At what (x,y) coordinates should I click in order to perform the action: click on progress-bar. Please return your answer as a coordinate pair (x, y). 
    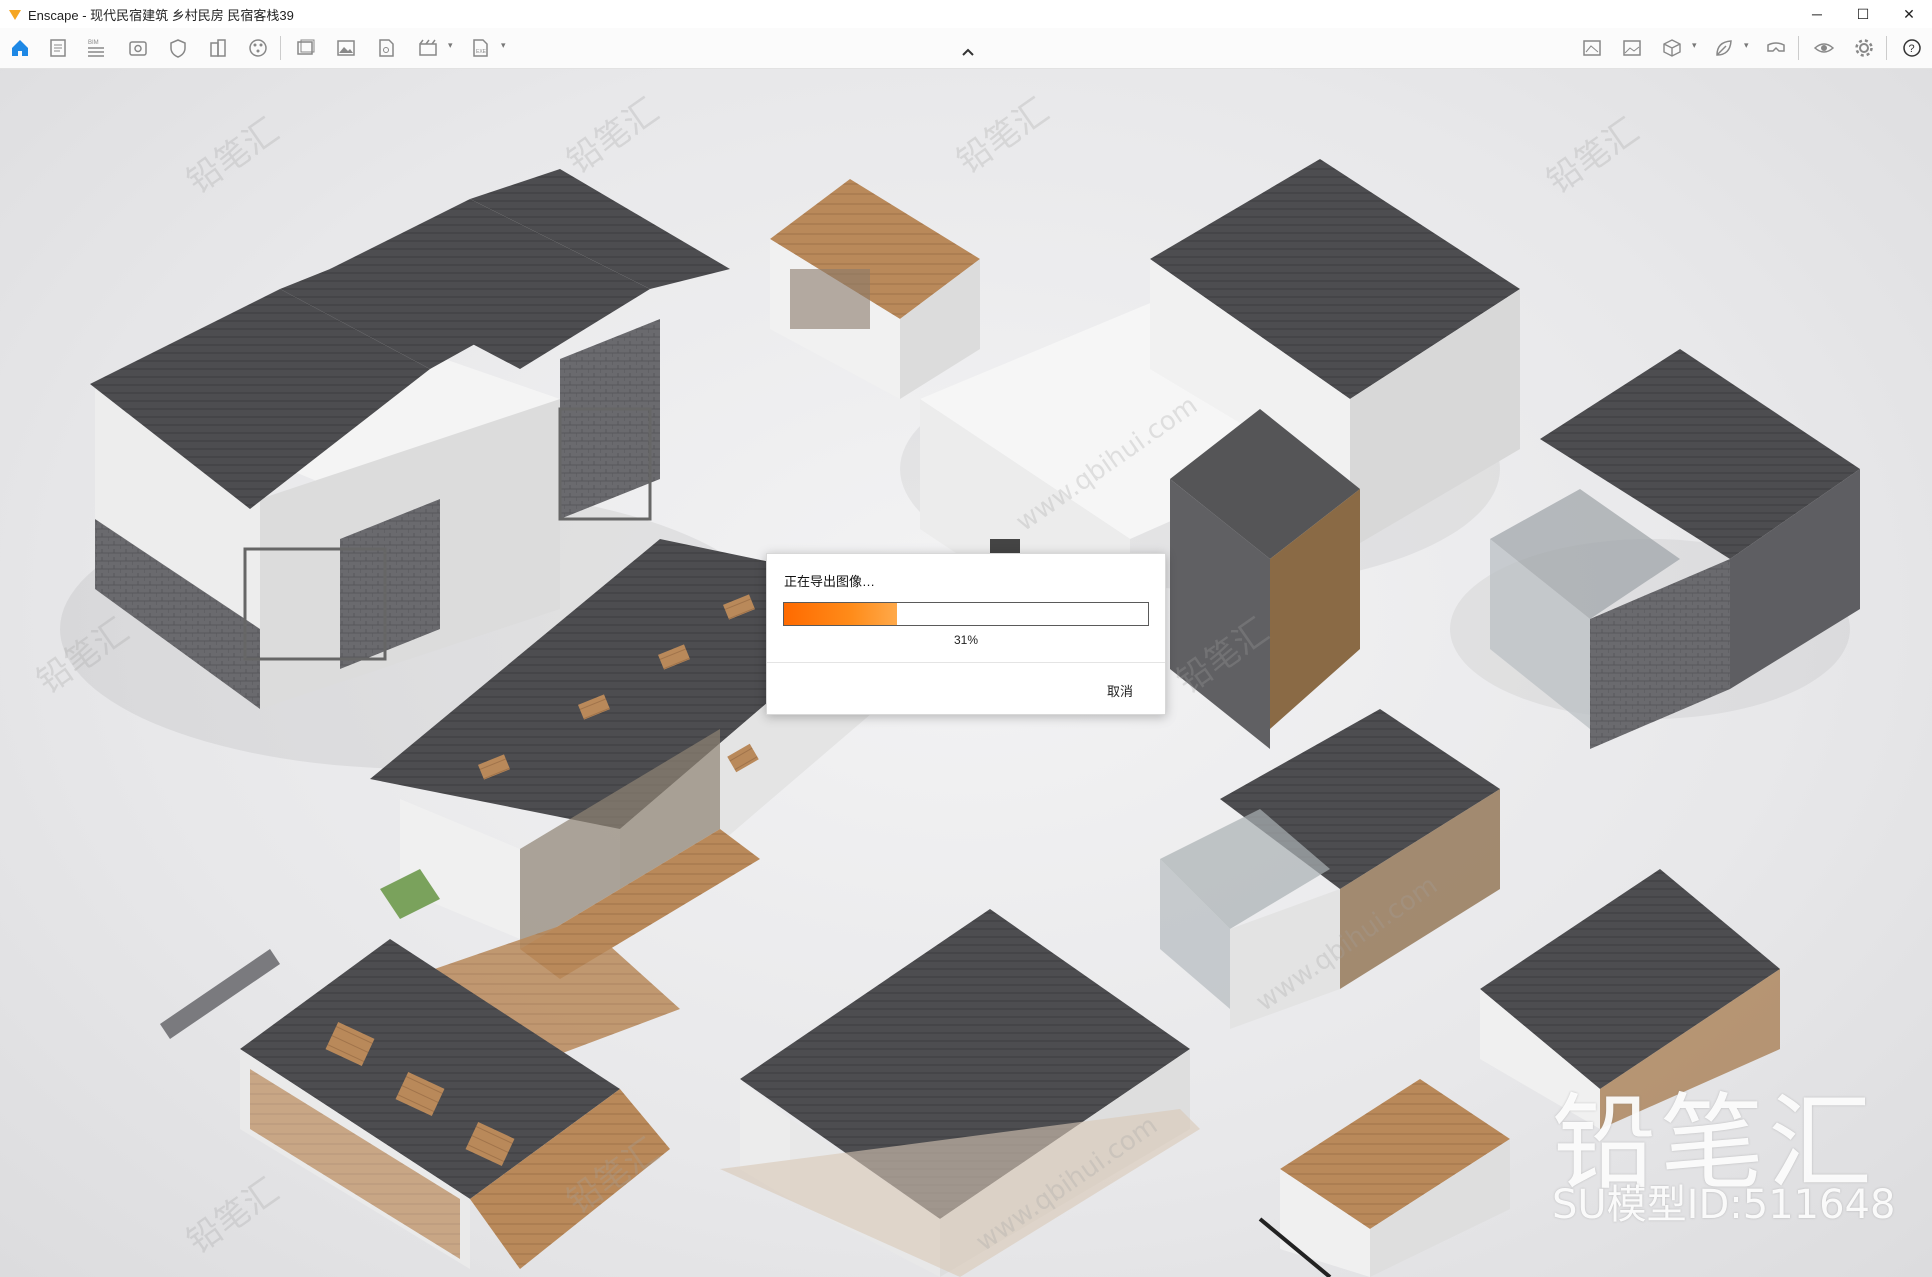
    Looking at the image, I should click on (966, 614).